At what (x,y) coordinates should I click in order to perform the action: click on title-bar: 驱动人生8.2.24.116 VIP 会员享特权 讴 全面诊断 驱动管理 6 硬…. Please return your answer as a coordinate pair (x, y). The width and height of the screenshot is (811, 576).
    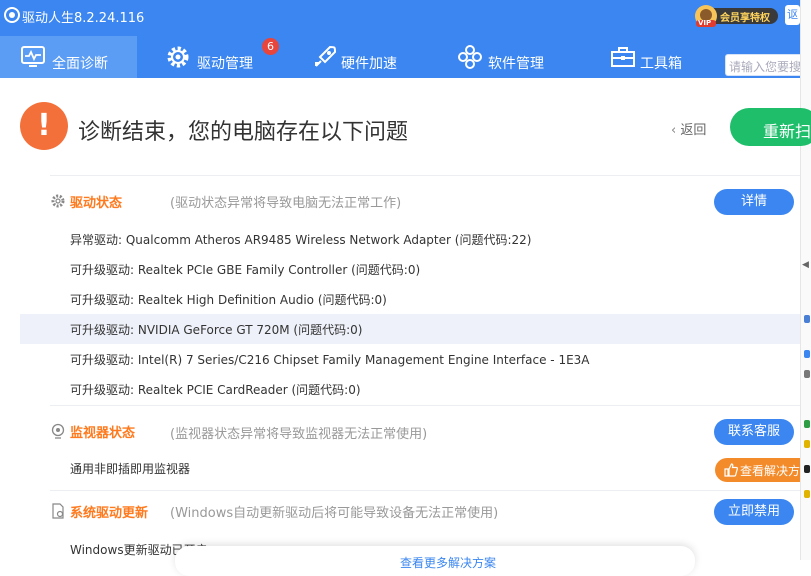
    Looking at the image, I should click on (400, 39).